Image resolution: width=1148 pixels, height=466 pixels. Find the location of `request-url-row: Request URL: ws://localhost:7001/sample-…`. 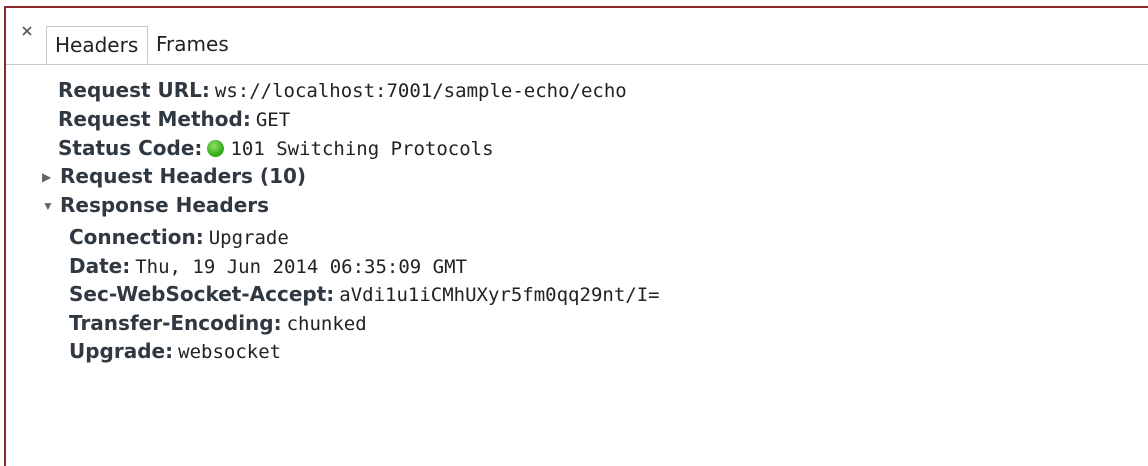

request-url-row: Request URL: ws://localhost:7001/sample-… is located at coordinates (342, 90).